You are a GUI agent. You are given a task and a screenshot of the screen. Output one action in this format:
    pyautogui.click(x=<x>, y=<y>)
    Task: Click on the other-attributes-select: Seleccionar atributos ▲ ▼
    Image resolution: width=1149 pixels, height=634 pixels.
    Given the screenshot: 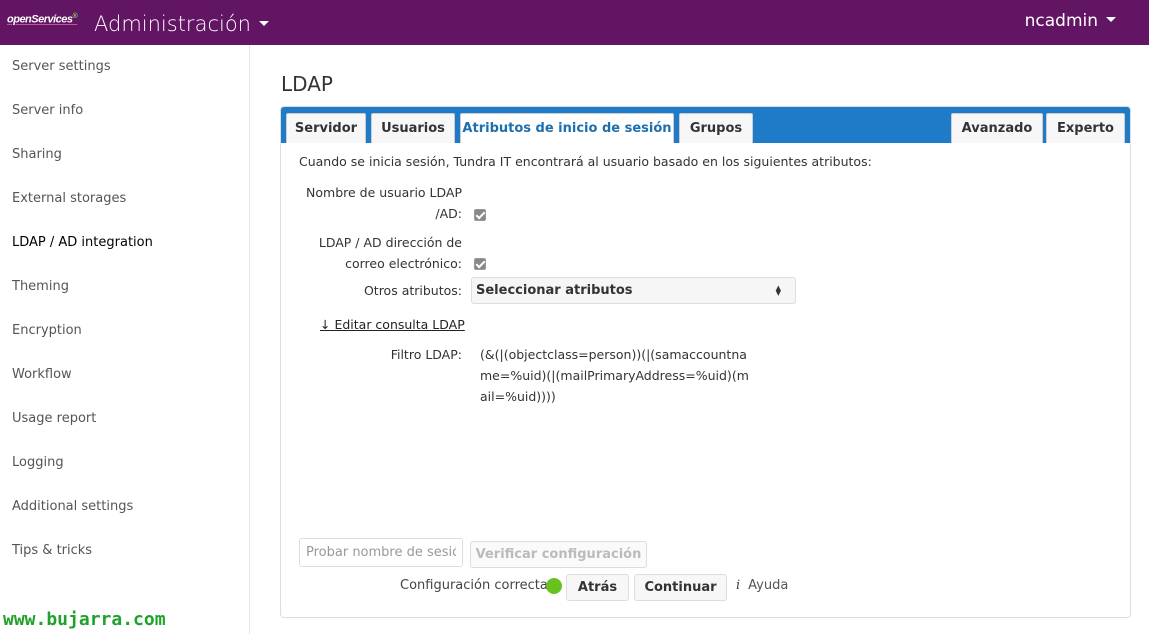 What is the action you would take?
    pyautogui.click(x=633, y=290)
    